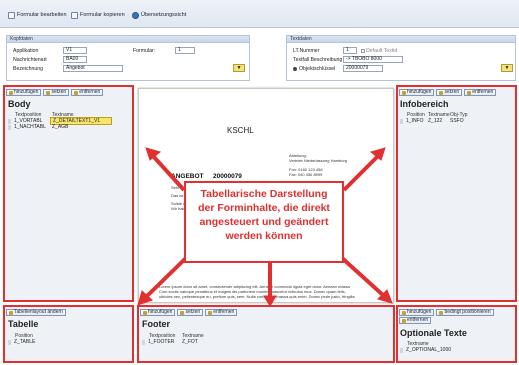 This screenshot has height=365, width=519. I want to click on arrow-to-table, so click(165, 278).